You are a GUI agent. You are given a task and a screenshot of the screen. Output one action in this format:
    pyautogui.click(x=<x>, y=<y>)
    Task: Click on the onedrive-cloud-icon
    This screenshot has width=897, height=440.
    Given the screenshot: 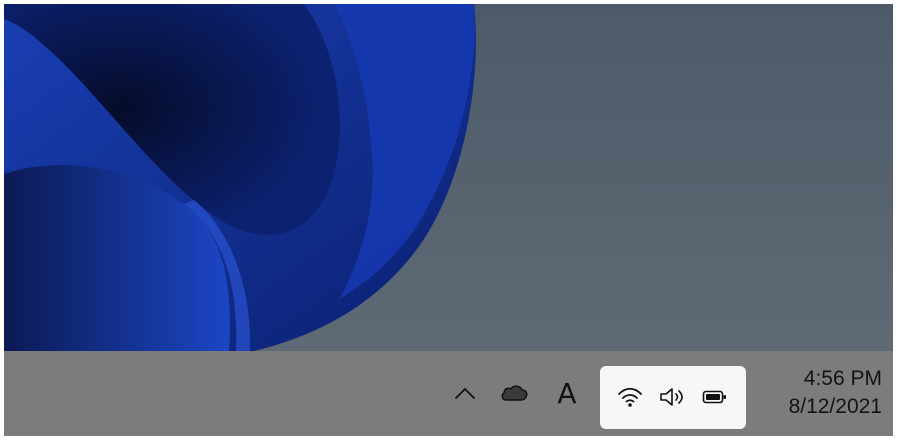 What is the action you would take?
    pyautogui.click(x=514, y=393)
    